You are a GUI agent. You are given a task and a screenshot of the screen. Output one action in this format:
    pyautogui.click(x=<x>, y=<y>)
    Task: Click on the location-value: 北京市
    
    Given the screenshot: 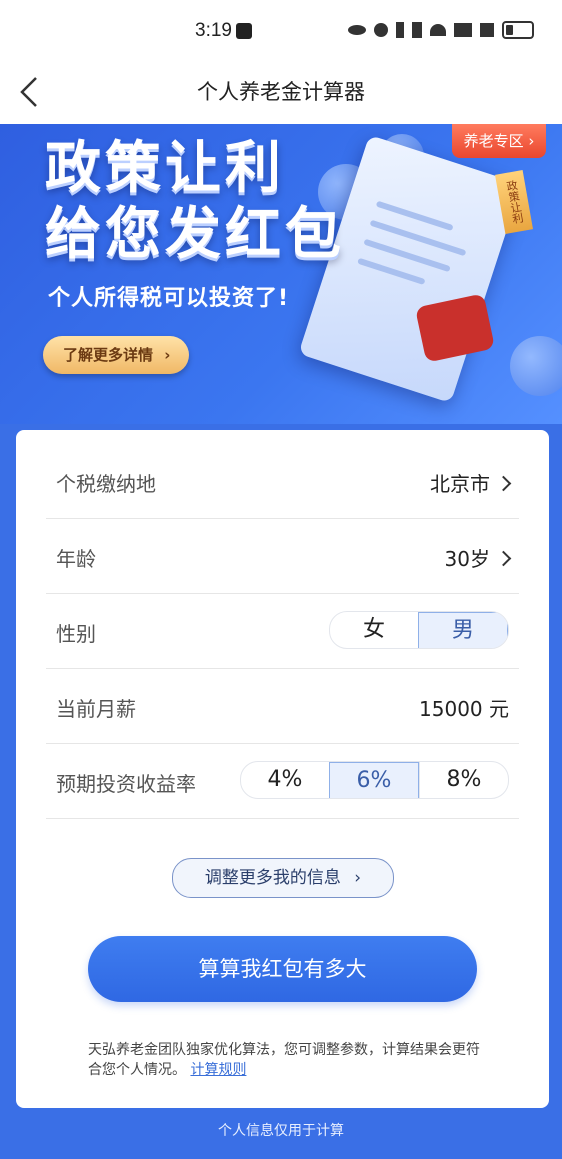 What is the action you would take?
    pyautogui.click(x=471, y=482)
    